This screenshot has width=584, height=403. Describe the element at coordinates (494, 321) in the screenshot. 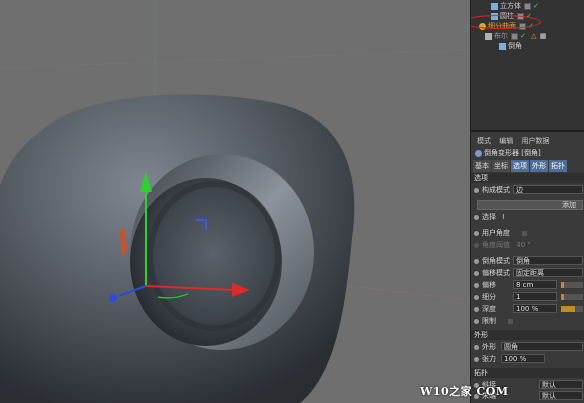

I see `prop-limit: 限制` at that location.